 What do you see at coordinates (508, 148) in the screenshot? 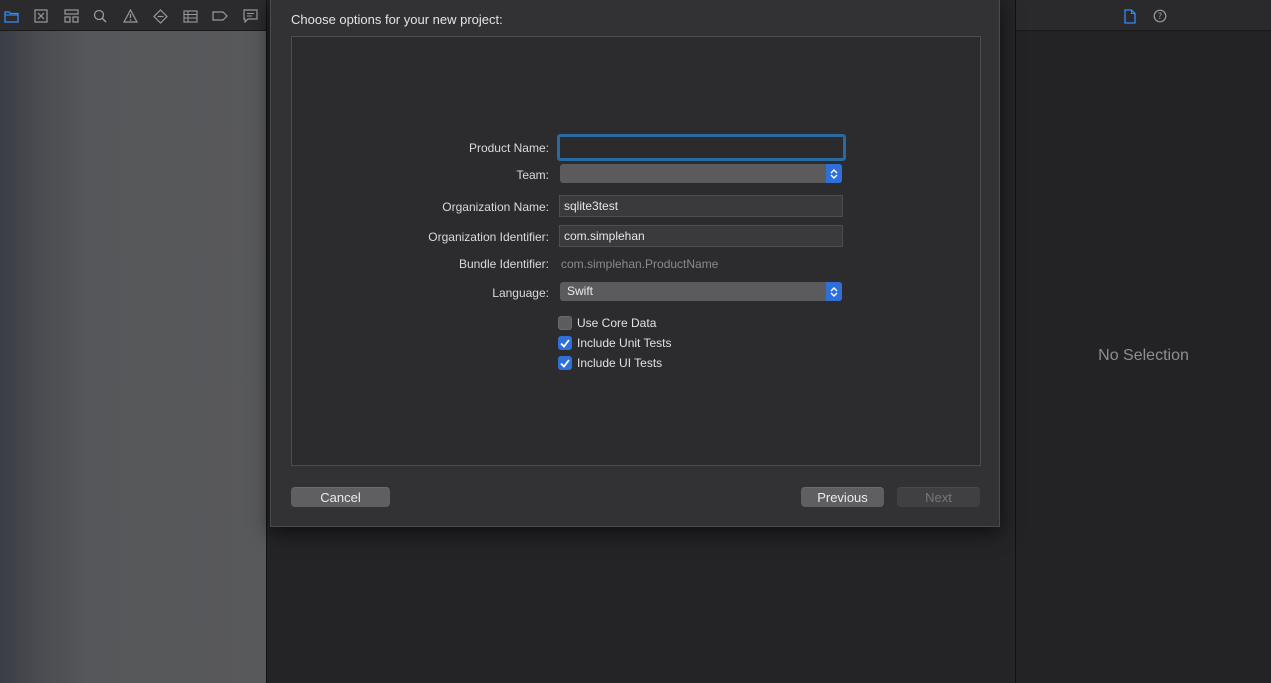
I see `product-name-label: Product Name:` at bounding box center [508, 148].